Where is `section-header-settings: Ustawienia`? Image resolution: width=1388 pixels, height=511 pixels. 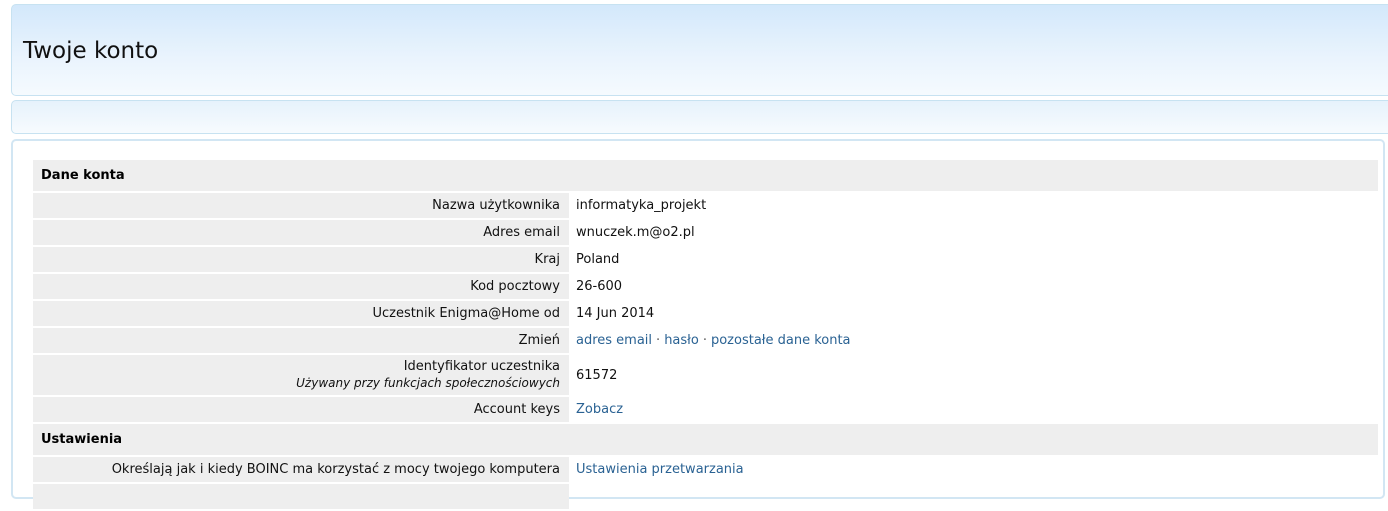 section-header-settings: Ustawienia is located at coordinates (705, 439).